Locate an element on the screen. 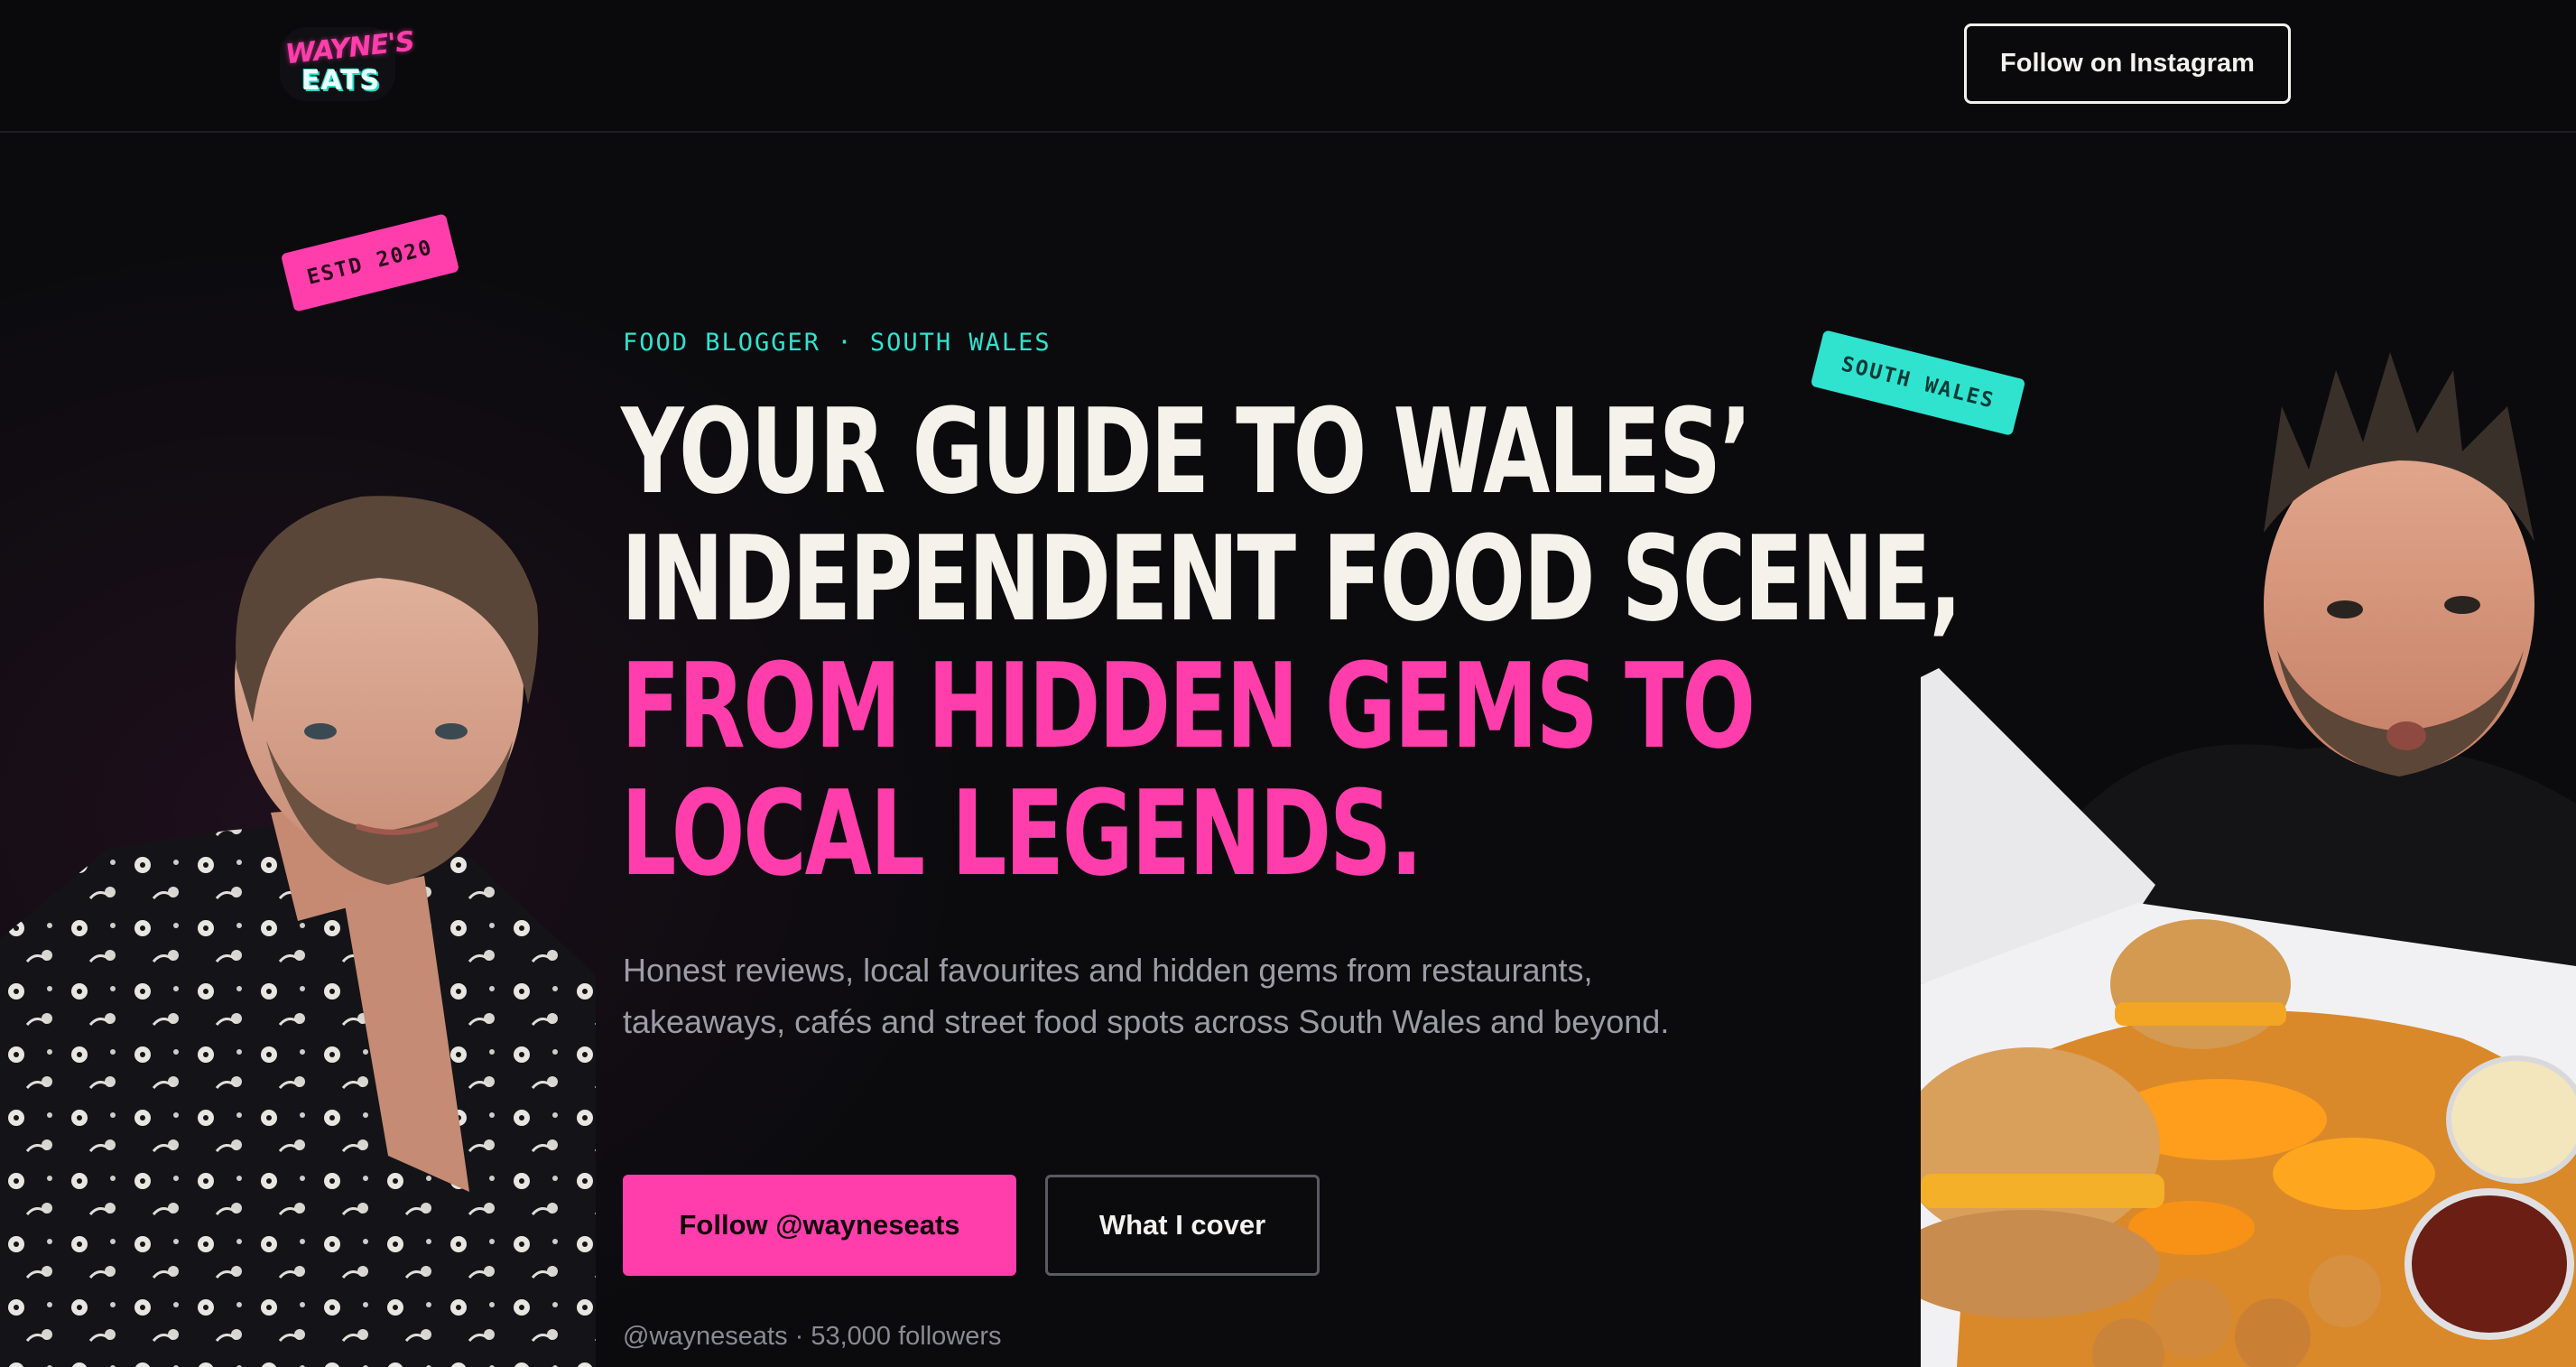 Image resolution: width=2576 pixels, height=1367 pixels. headline-line-1: YOUR GUIDE TO WALES’ is located at coordinates (1186, 451).